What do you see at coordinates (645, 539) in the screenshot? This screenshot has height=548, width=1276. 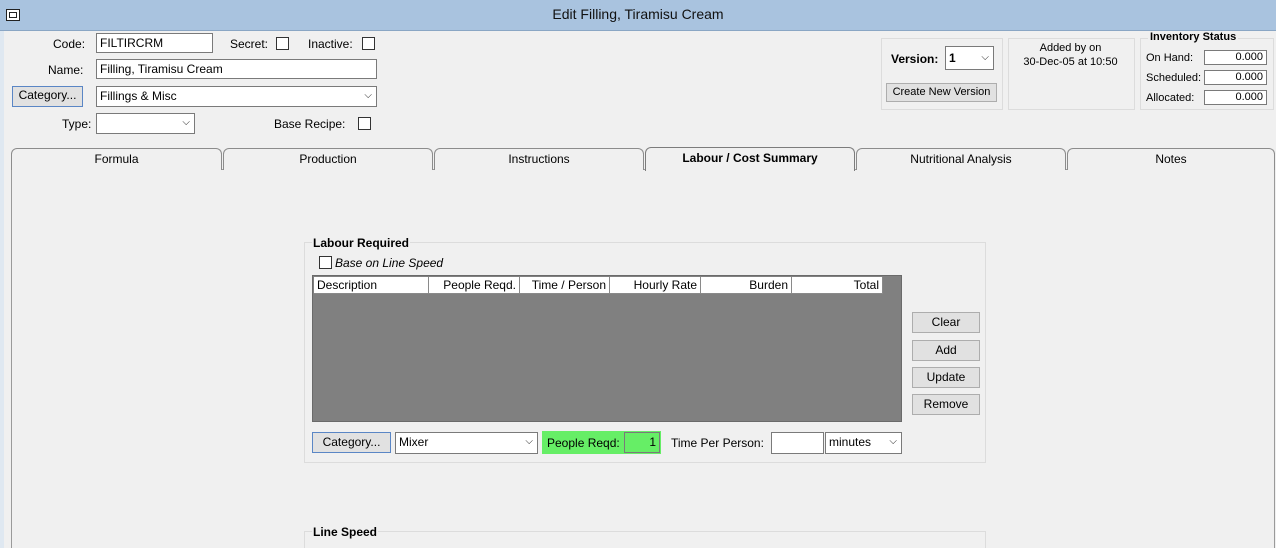 I see `line-speed-group` at bounding box center [645, 539].